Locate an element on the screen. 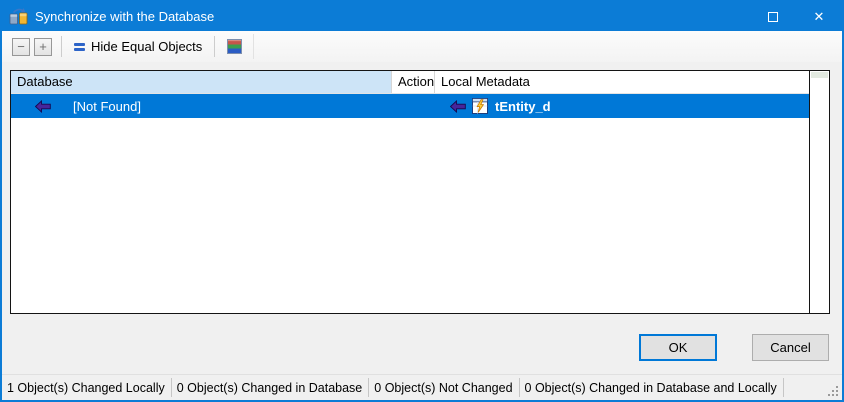 The height and width of the screenshot is (402, 844). toolbar: − + Hide Equal Objects is located at coordinates (422, 46).